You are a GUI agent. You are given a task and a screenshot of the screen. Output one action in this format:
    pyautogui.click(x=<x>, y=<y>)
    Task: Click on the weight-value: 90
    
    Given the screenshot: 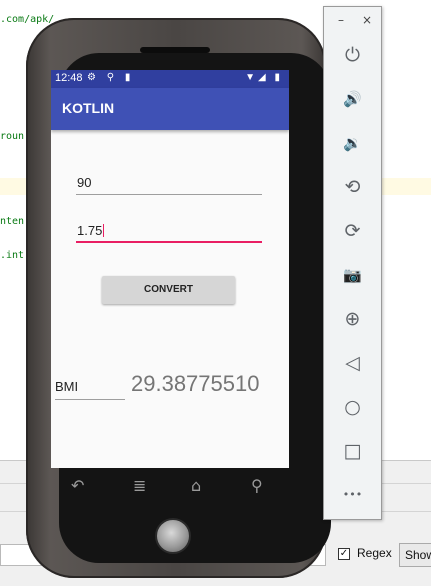 What is the action you would take?
    pyautogui.click(x=84, y=182)
    